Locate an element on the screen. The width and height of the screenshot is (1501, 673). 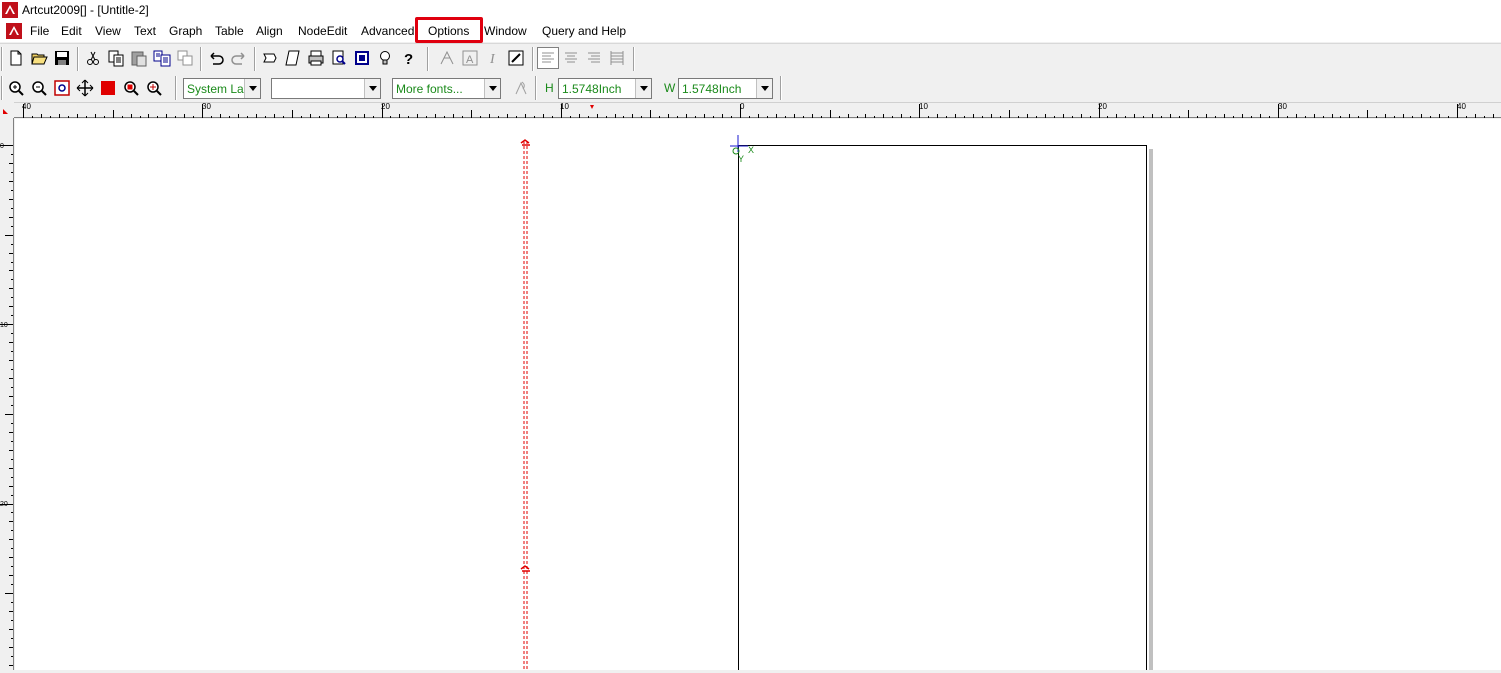
menu-file: File is located at coordinates (39, 31).